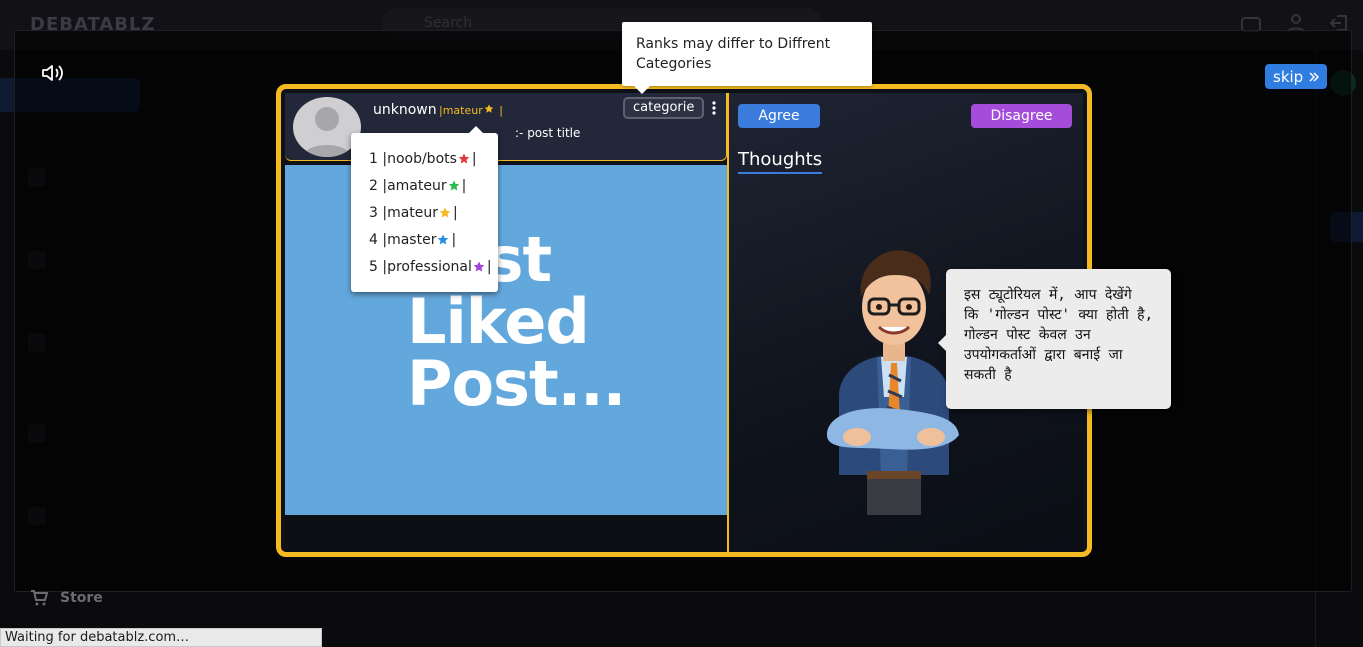  What do you see at coordinates (498, 321) in the screenshot?
I see `post-image-line2: Liked` at bounding box center [498, 321].